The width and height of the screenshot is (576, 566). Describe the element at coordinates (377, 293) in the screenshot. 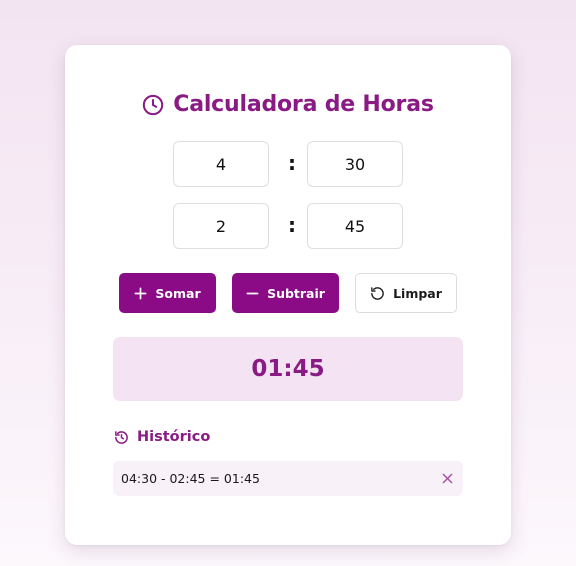

I see `reset-icon` at that location.